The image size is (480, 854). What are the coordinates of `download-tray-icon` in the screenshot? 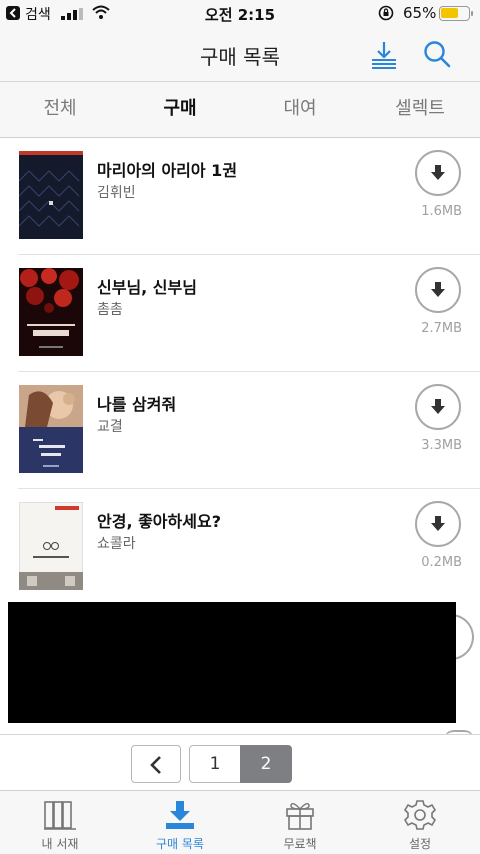 It's located at (180, 815).